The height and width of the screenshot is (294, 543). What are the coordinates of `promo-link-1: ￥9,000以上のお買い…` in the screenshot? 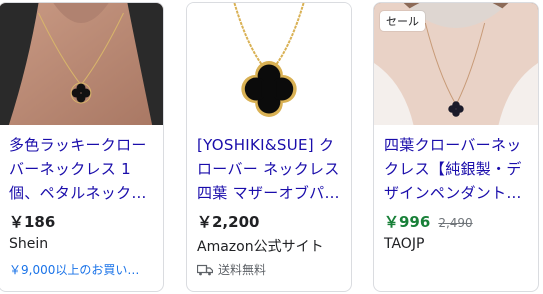 It's located at (83, 269).